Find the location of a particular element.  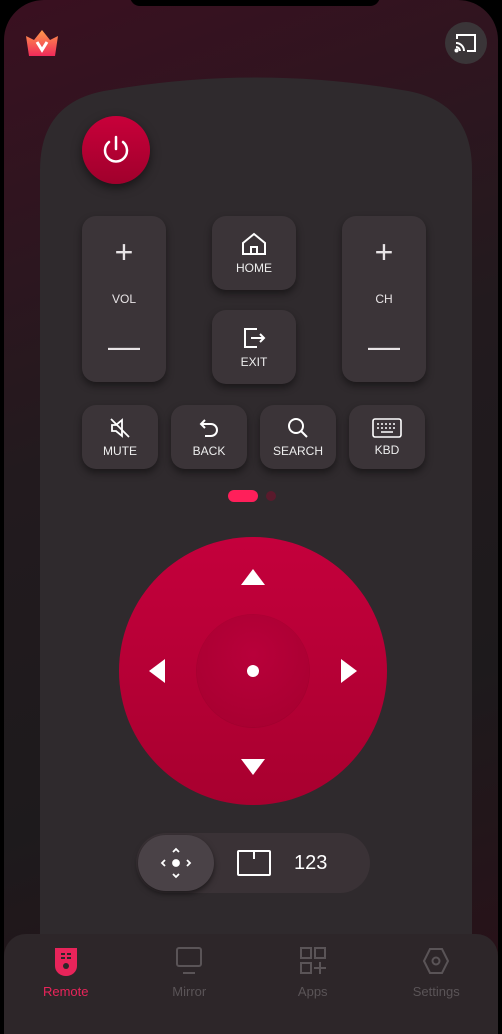

tab-apps: Apps is located at coordinates (313, 990).